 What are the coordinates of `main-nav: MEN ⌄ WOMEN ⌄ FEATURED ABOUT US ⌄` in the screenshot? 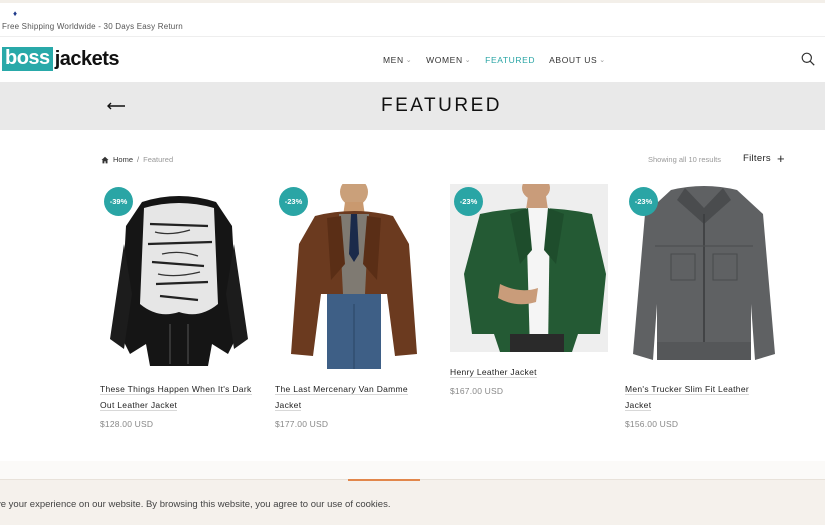 It's located at (494, 60).